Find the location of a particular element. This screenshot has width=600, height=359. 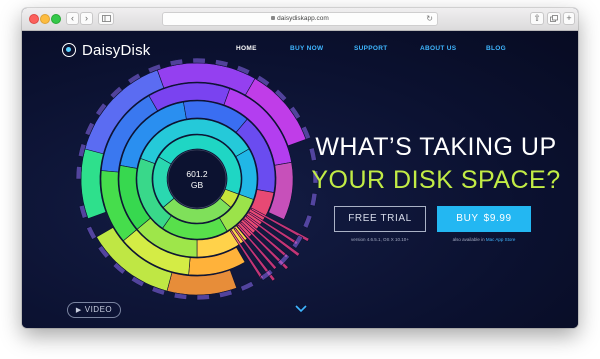

buy-button: BUY $9.99 is located at coordinates (484, 219).